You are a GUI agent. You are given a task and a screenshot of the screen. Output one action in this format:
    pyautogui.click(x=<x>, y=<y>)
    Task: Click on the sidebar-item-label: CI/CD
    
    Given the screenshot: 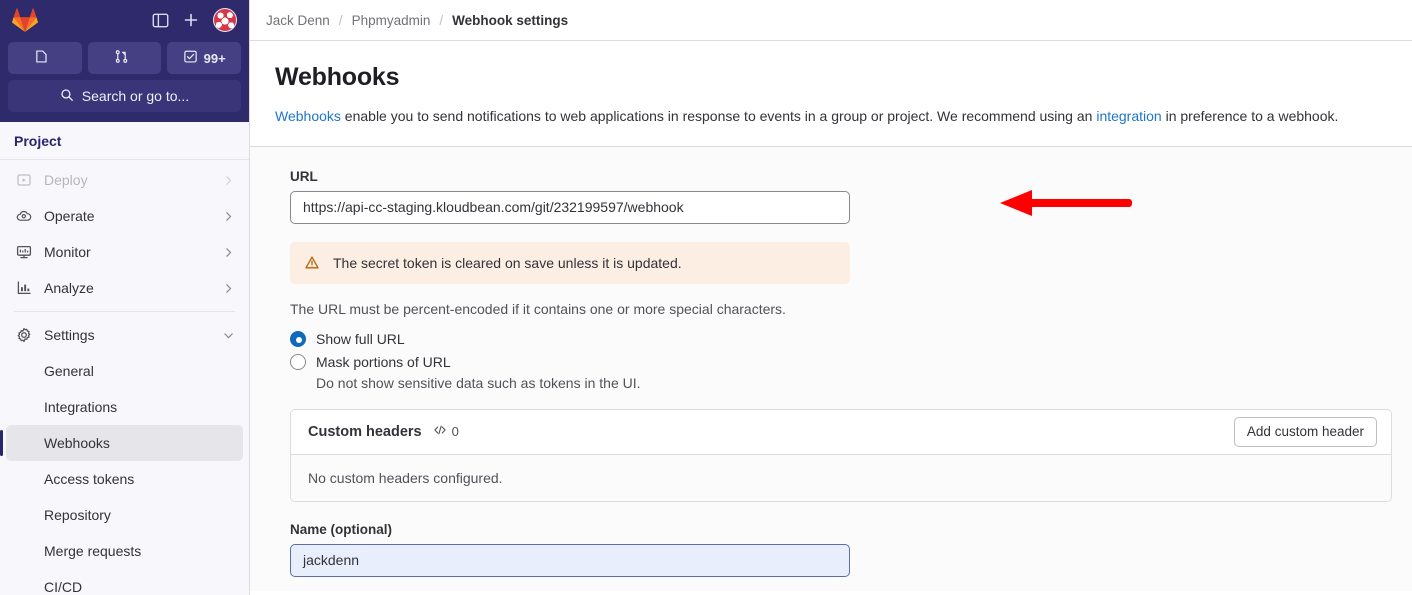 What is the action you would take?
    pyautogui.click(x=63, y=587)
    